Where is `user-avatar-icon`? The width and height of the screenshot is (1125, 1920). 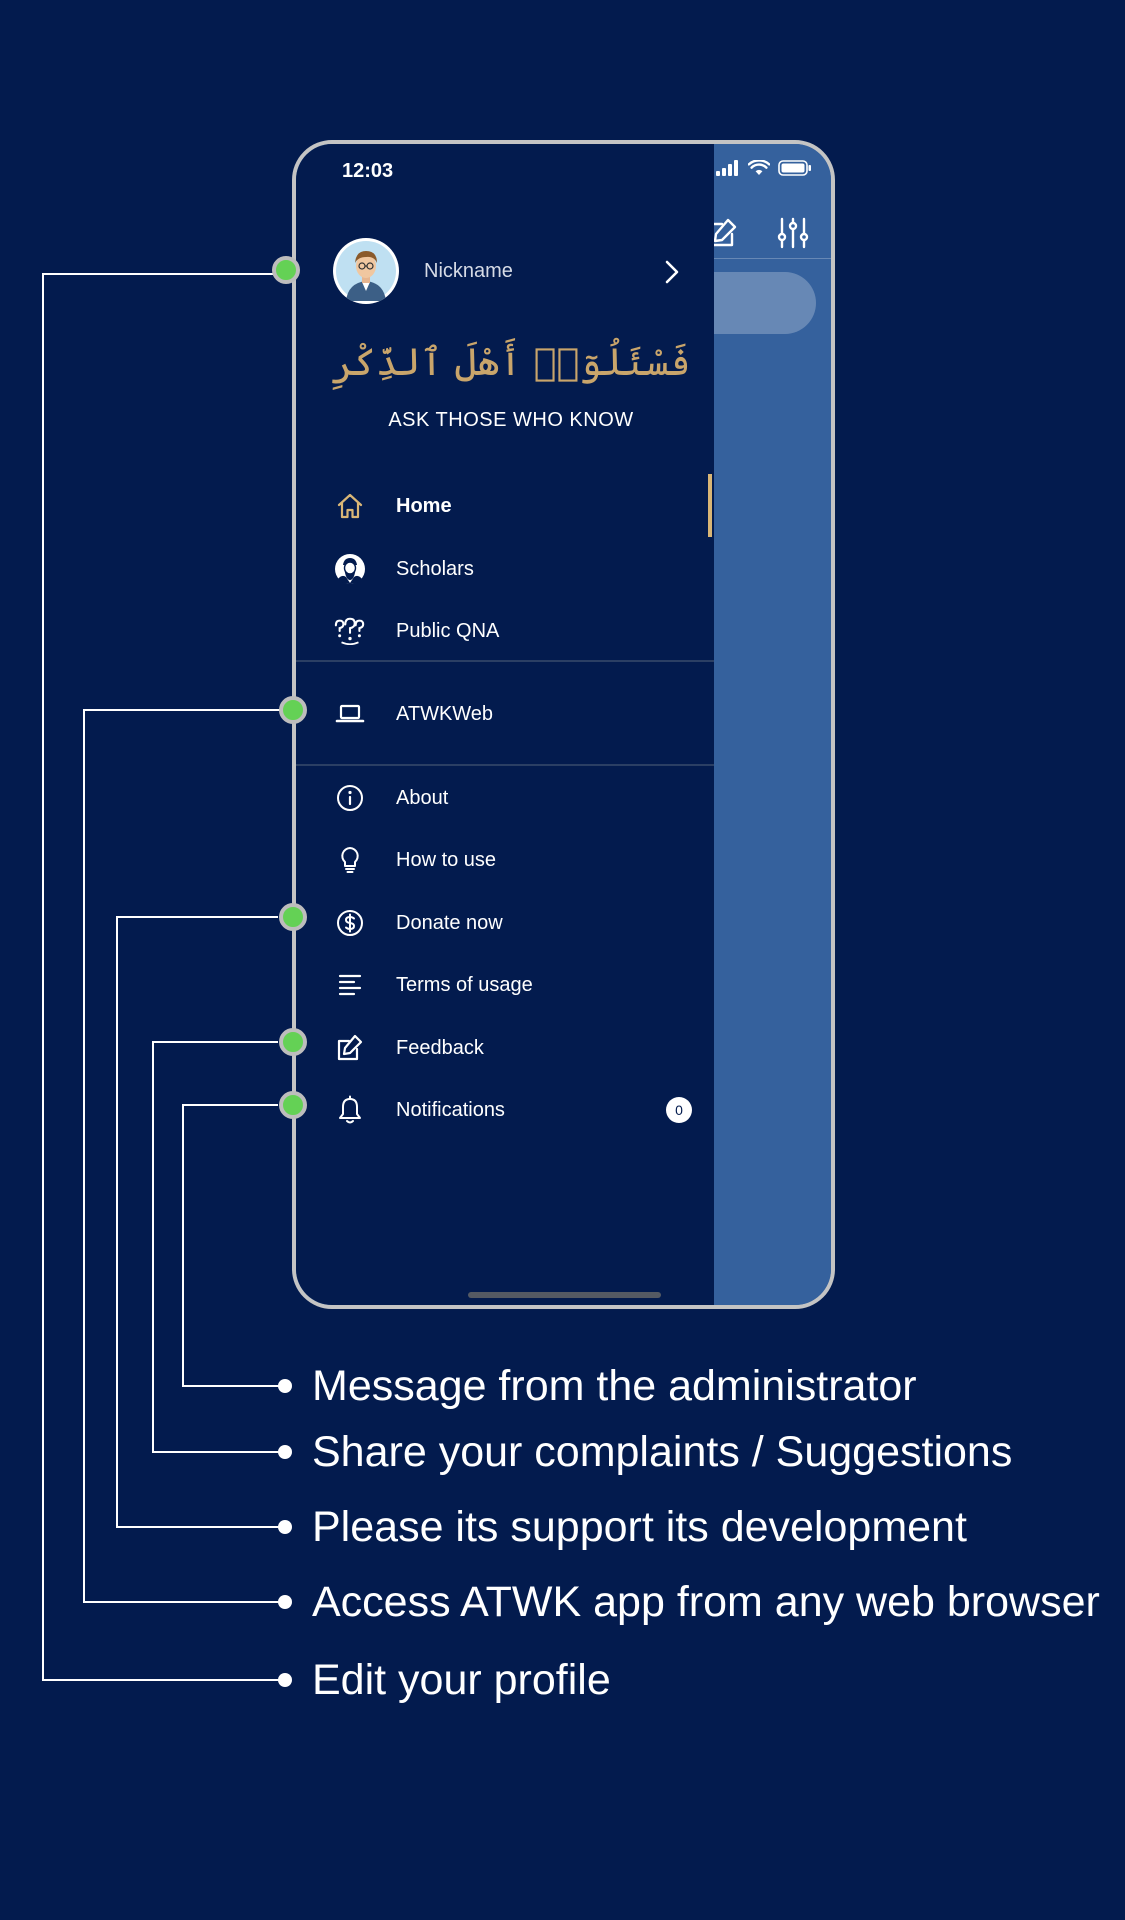 user-avatar-icon is located at coordinates (366, 271).